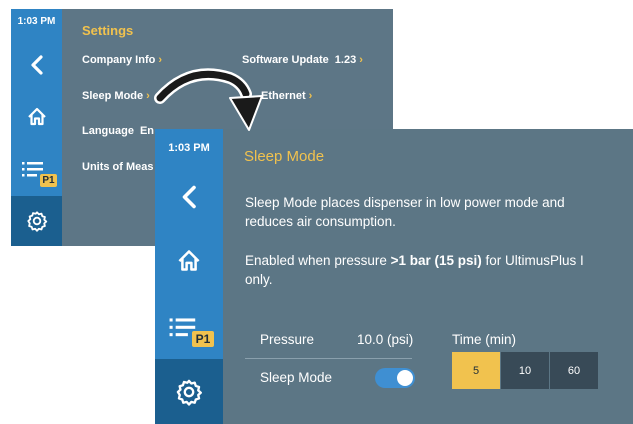 The width and height of the screenshot is (633, 424). I want to click on sleep-mode-label: Sleep Mode, so click(296, 377).